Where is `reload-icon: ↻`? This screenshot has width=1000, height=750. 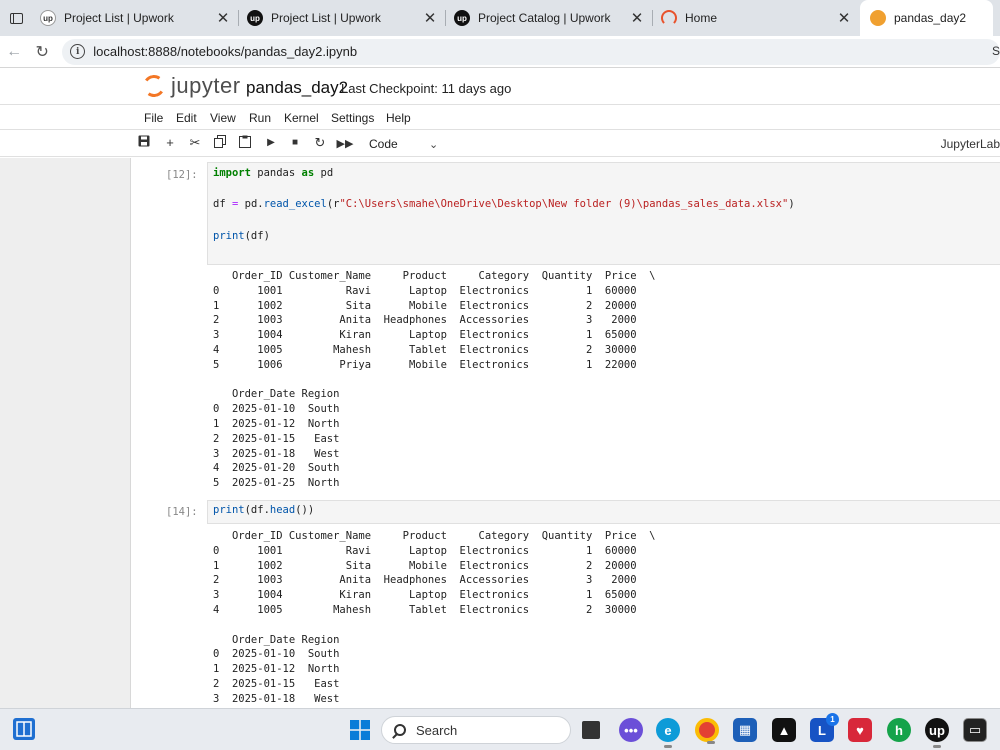
reload-icon: ↻ is located at coordinates (42, 52).